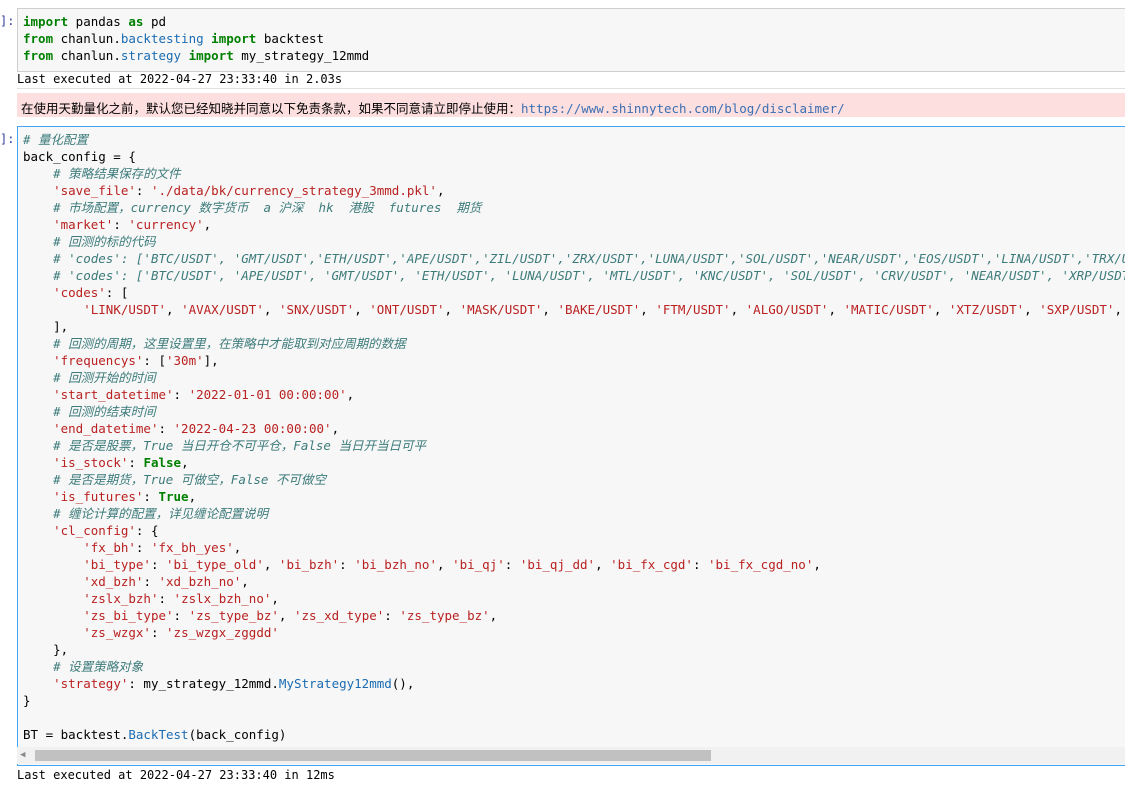  Describe the element at coordinates (574, 292) in the screenshot. I see `code-line: 'codes': [` at that location.